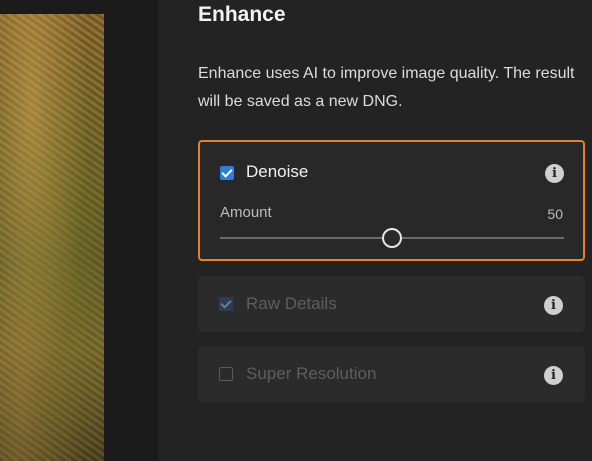 This screenshot has width=592, height=461. I want to click on raw-details-card: Raw Details i, so click(391, 304).